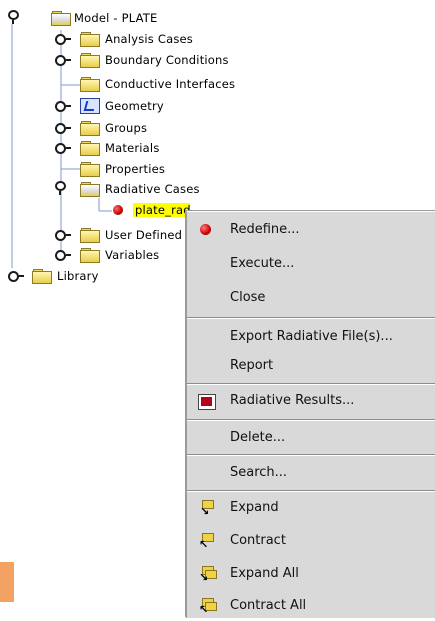  What do you see at coordinates (207, 574) in the screenshot?
I see `expand-all-icon: ↘` at bounding box center [207, 574].